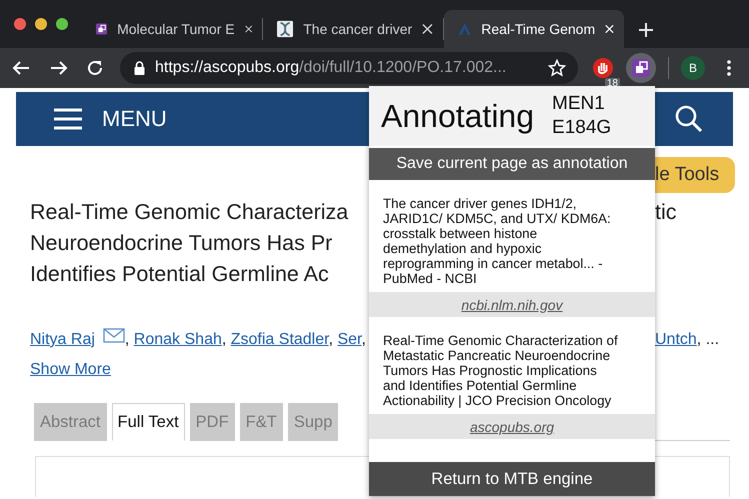  I want to click on more-menu-icon, so click(729, 68).